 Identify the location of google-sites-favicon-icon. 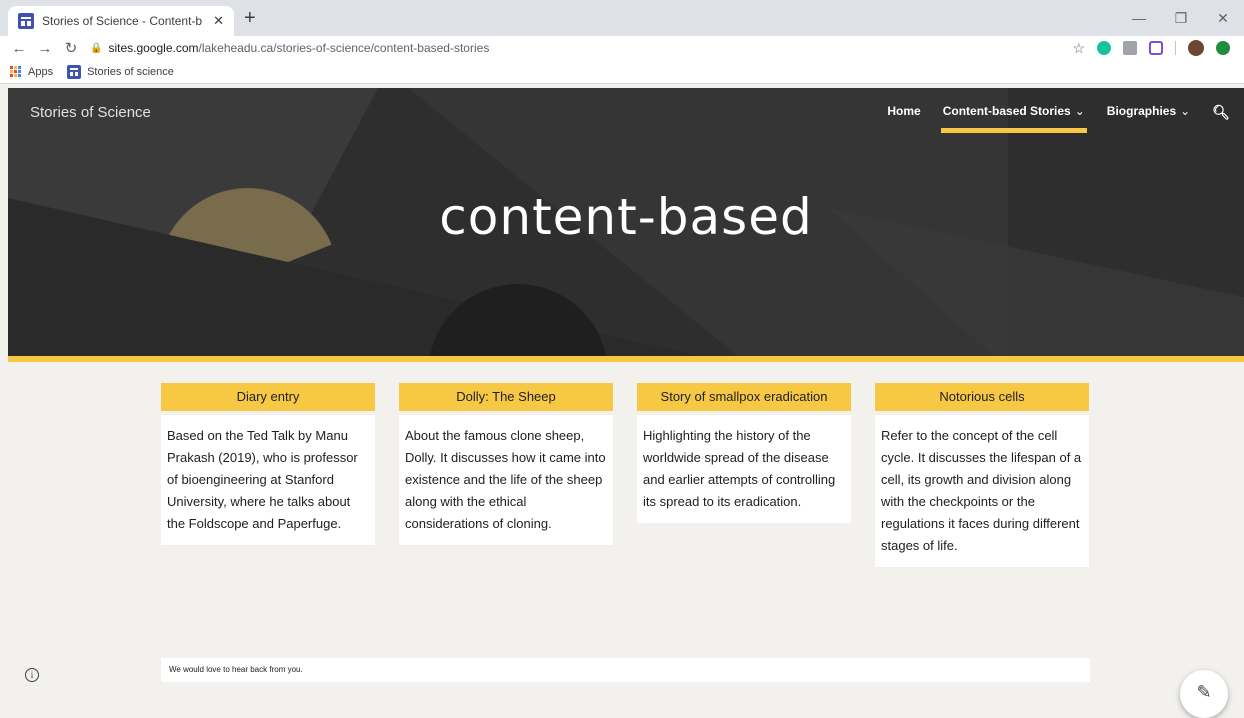
(26, 21).